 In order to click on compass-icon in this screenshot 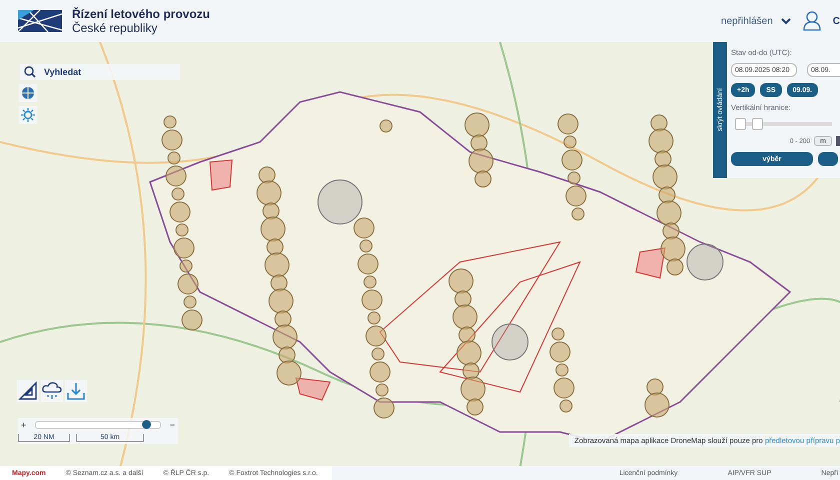, I will do `click(28, 93)`.